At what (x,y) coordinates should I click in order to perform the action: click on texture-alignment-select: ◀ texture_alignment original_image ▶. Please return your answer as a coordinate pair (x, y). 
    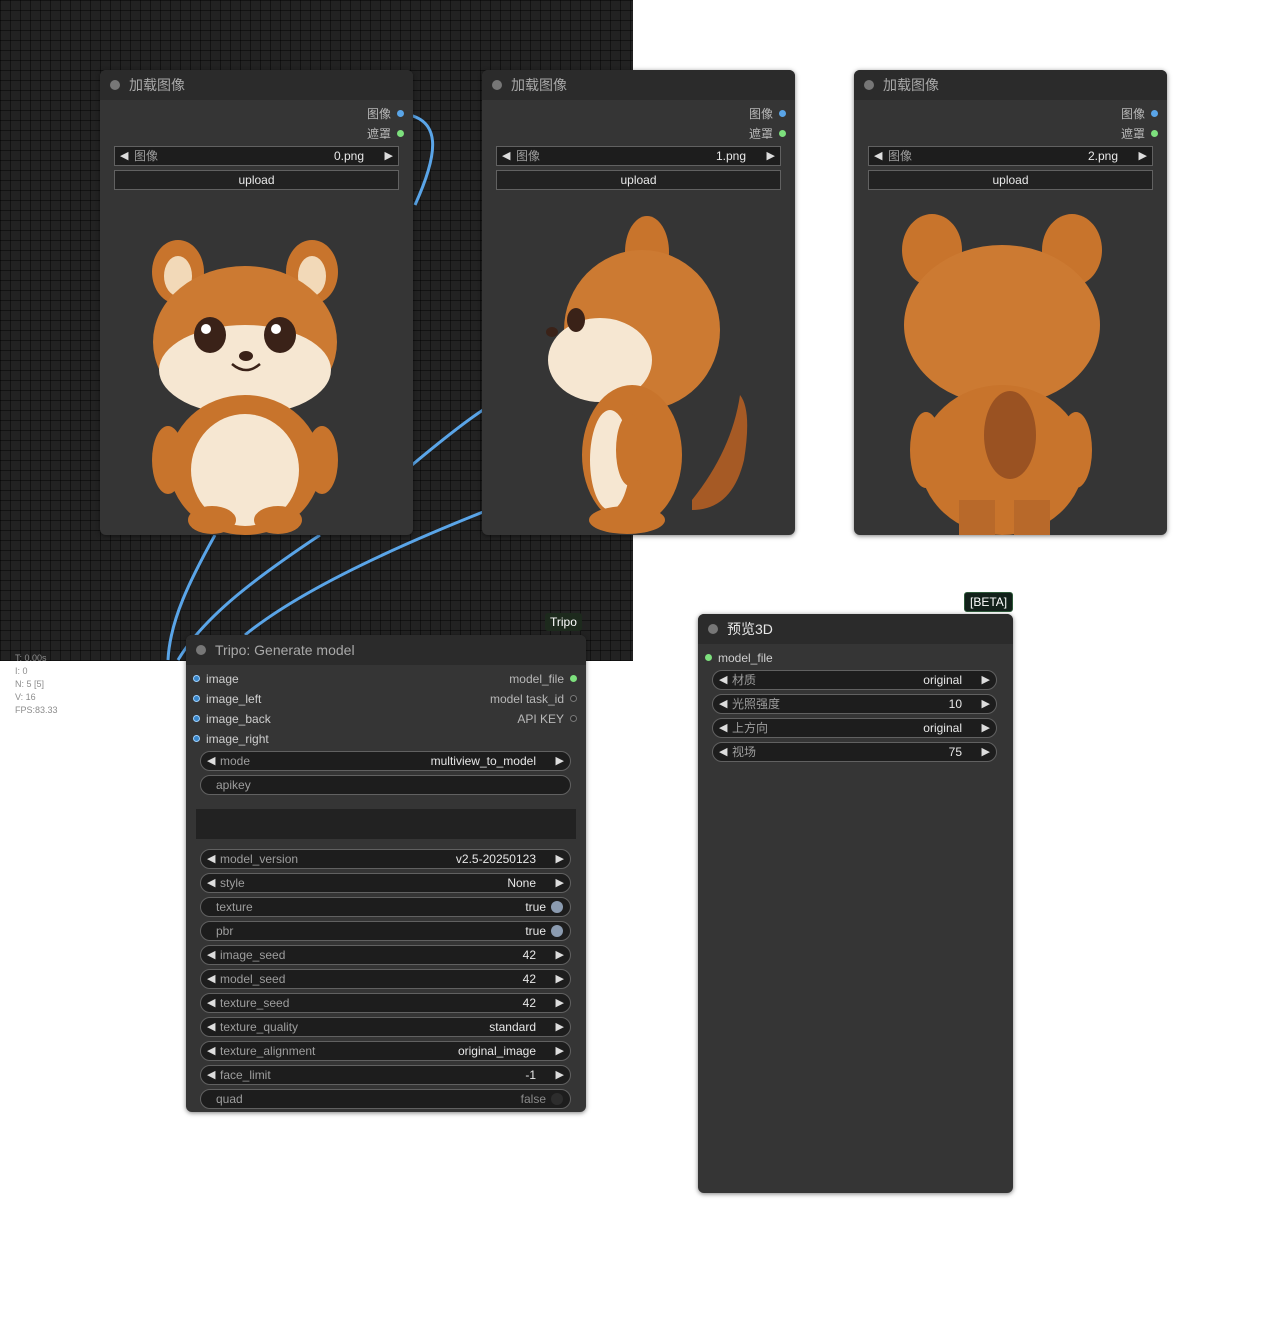
    Looking at the image, I should click on (385, 1051).